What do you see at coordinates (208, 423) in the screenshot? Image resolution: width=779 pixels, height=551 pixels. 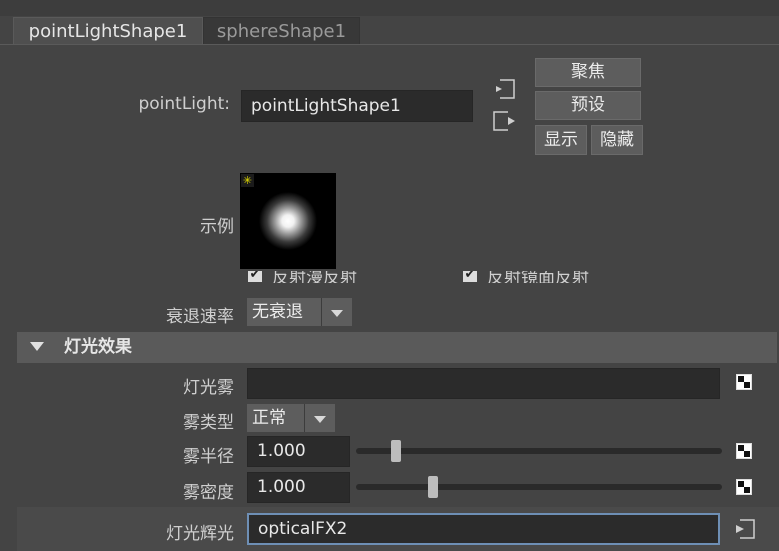 I see `fog-type-label: 雾类型` at bounding box center [208, 423].